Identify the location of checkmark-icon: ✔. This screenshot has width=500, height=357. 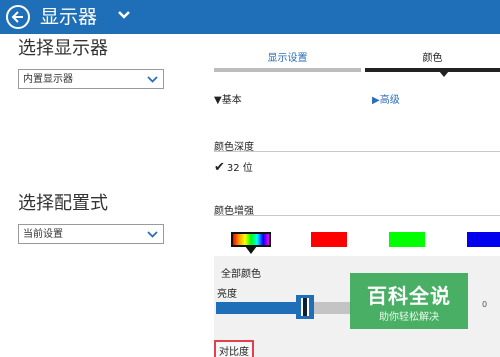
(219, 167).